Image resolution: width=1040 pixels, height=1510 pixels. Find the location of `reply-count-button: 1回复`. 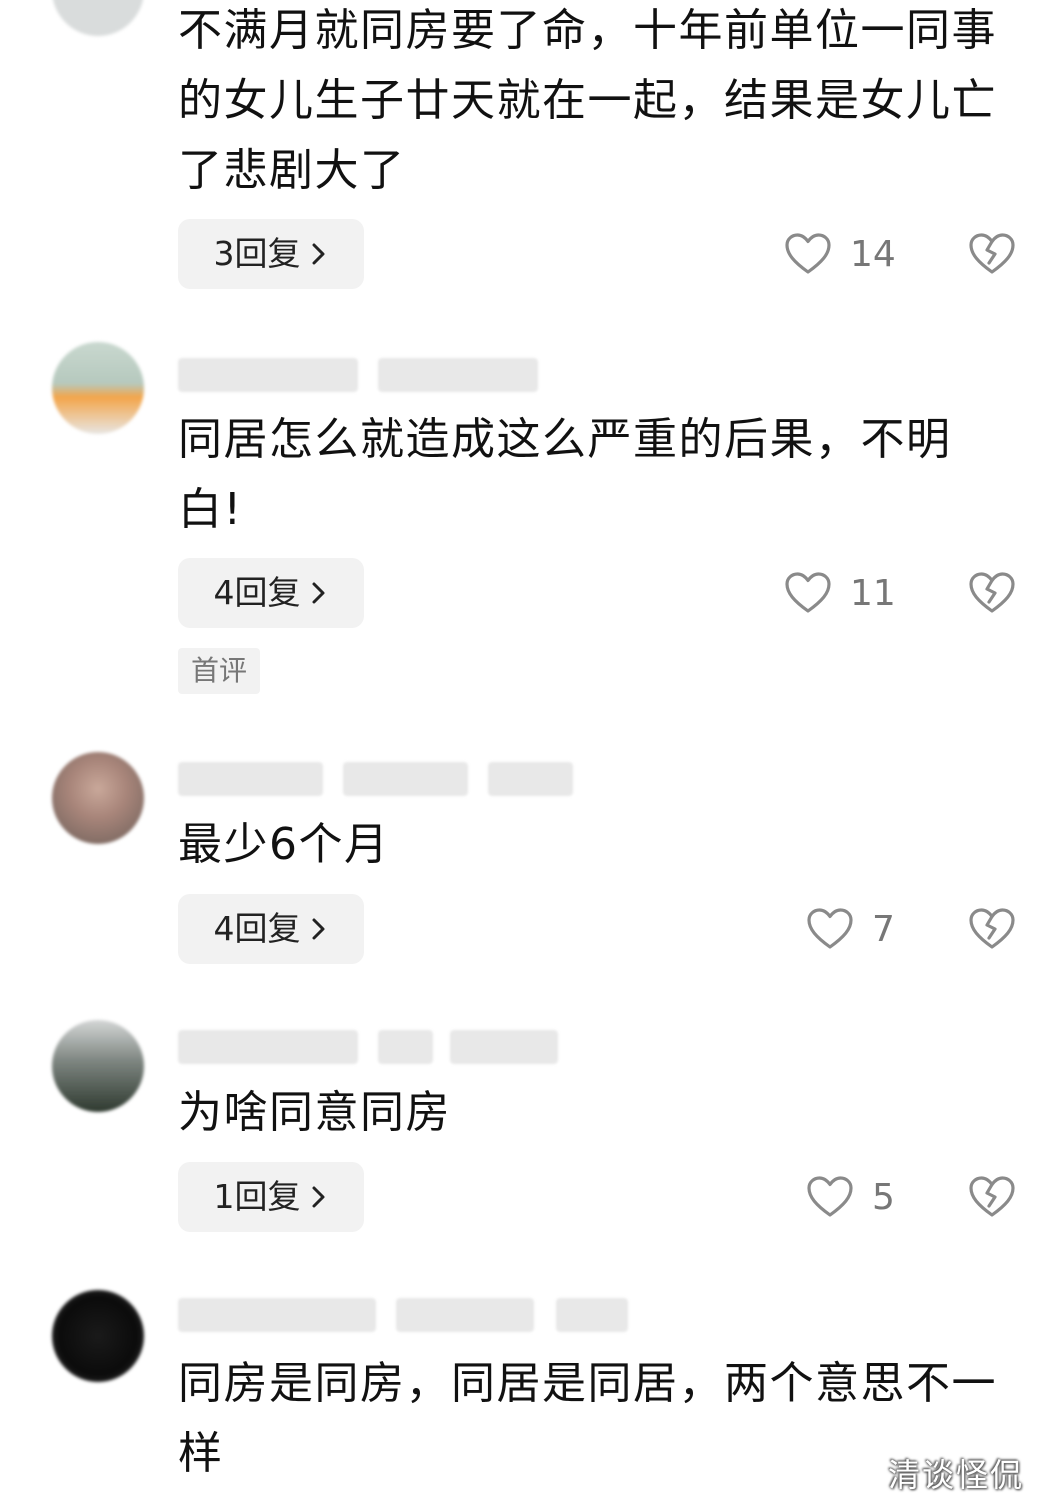

reply-count-button: 1回复 is located at coordinates (271, 1197).